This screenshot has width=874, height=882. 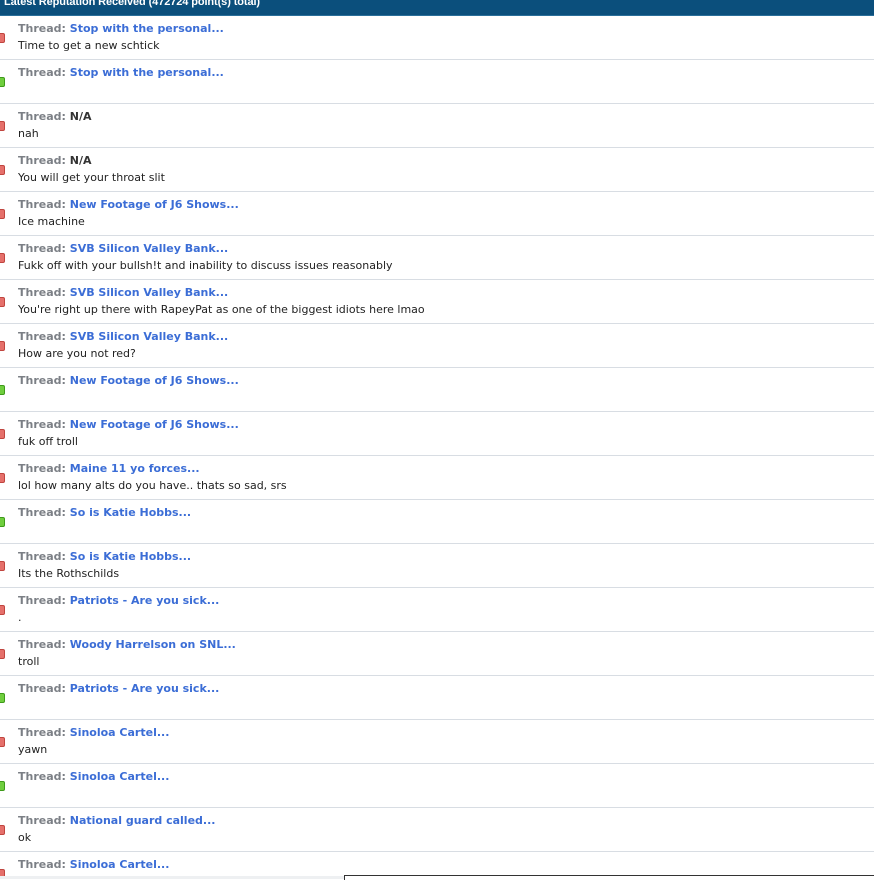 I want to click on rep-comment: Time to get a new schtick, so click(x=89, y=45).